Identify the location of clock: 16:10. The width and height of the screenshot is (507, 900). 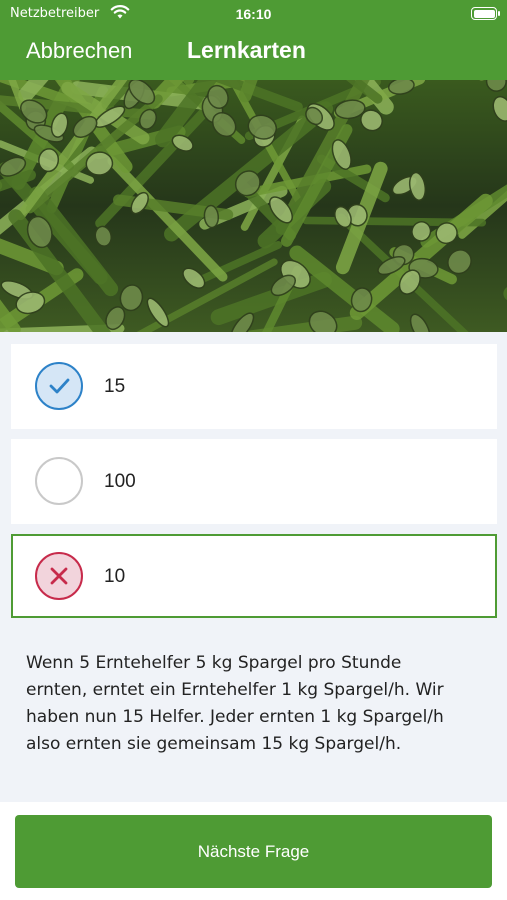
(253, 14).